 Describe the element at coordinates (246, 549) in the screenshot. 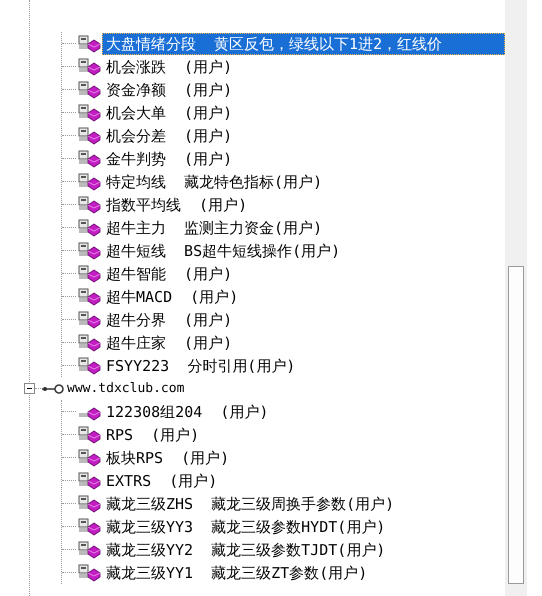

I see `formula-item: 藏龙三级YY2 藏龙三级参数TJDT(用户)` at that location.